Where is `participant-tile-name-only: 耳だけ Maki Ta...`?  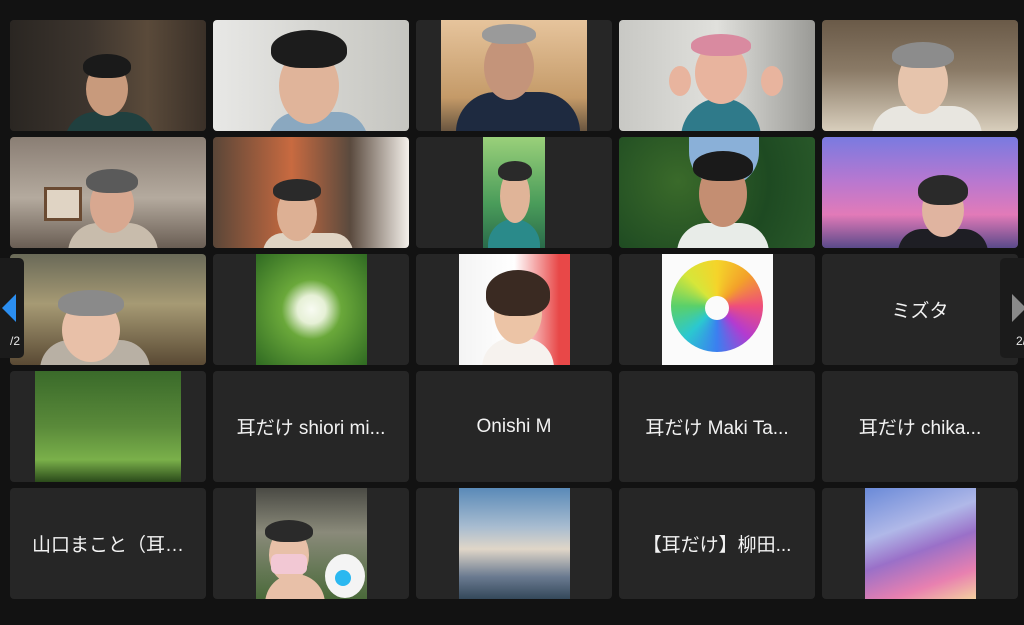 participant-tile-name-only: 耳だけ Maki Ta... is located at coordinates (717, 426).